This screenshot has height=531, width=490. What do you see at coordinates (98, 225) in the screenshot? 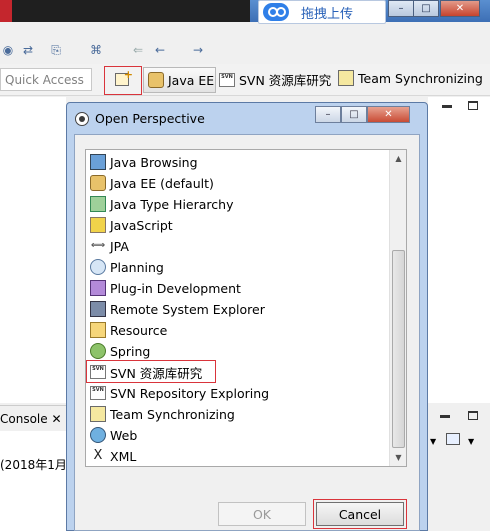
I see `javascript-icon` at bounding box center [98, 225].